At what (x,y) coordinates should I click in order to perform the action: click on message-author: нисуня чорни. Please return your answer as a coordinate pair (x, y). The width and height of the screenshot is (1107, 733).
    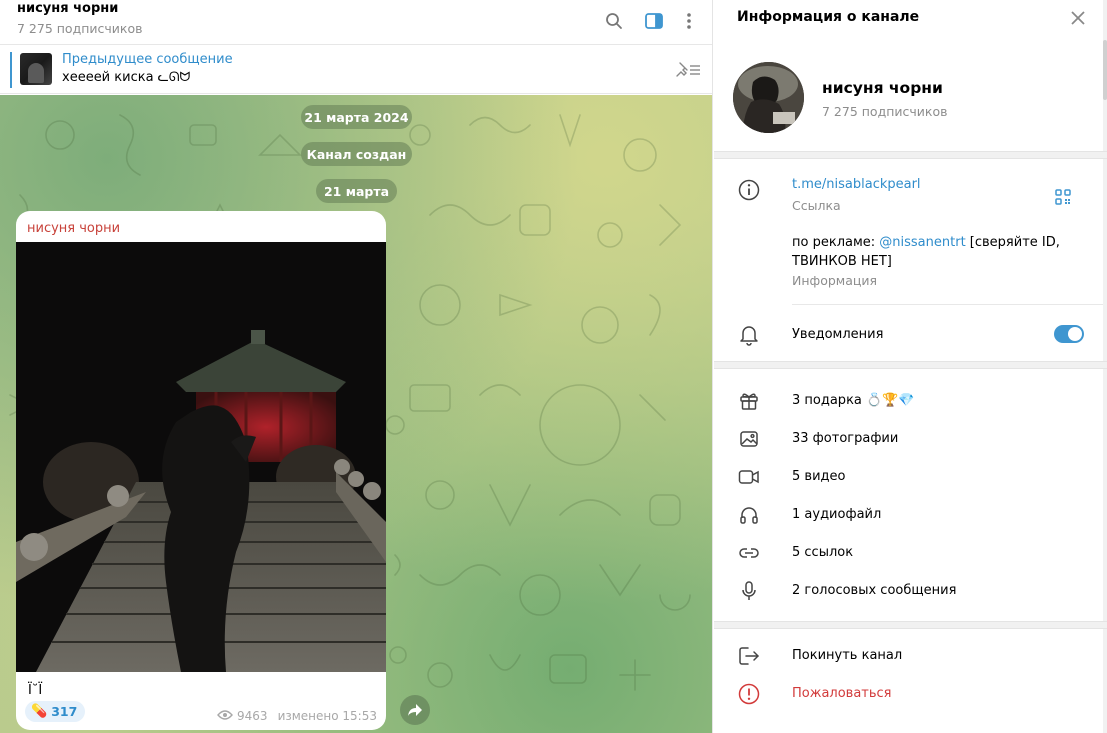
    Looking at the image, I should click on (73, 228).